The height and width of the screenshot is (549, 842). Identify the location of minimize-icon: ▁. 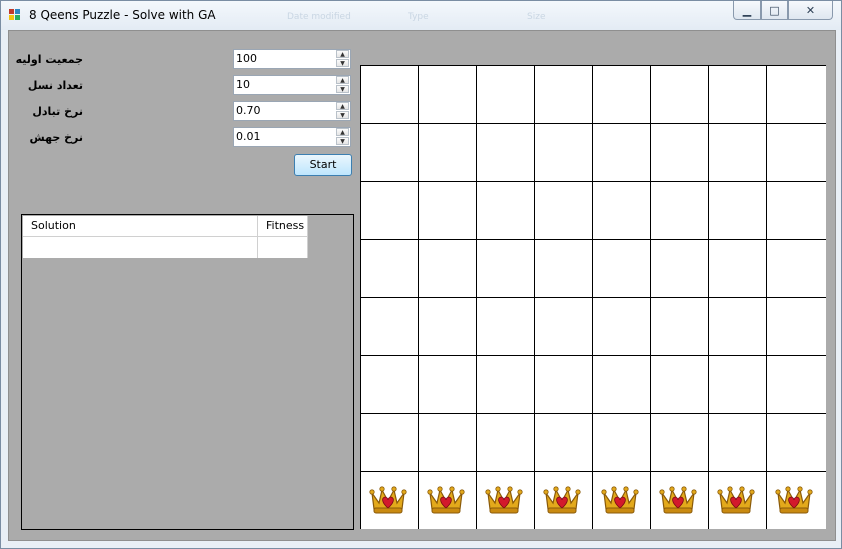
(747, 10).